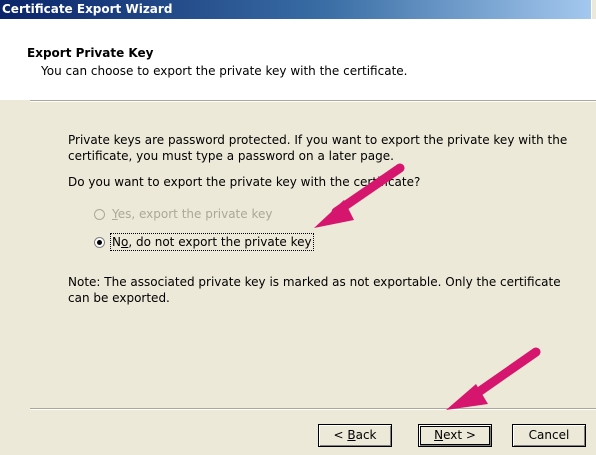  Describe the element at coordinates (212, 242) in the screenshot. I see `radio-label-no: No, do not export the private key` at that location.